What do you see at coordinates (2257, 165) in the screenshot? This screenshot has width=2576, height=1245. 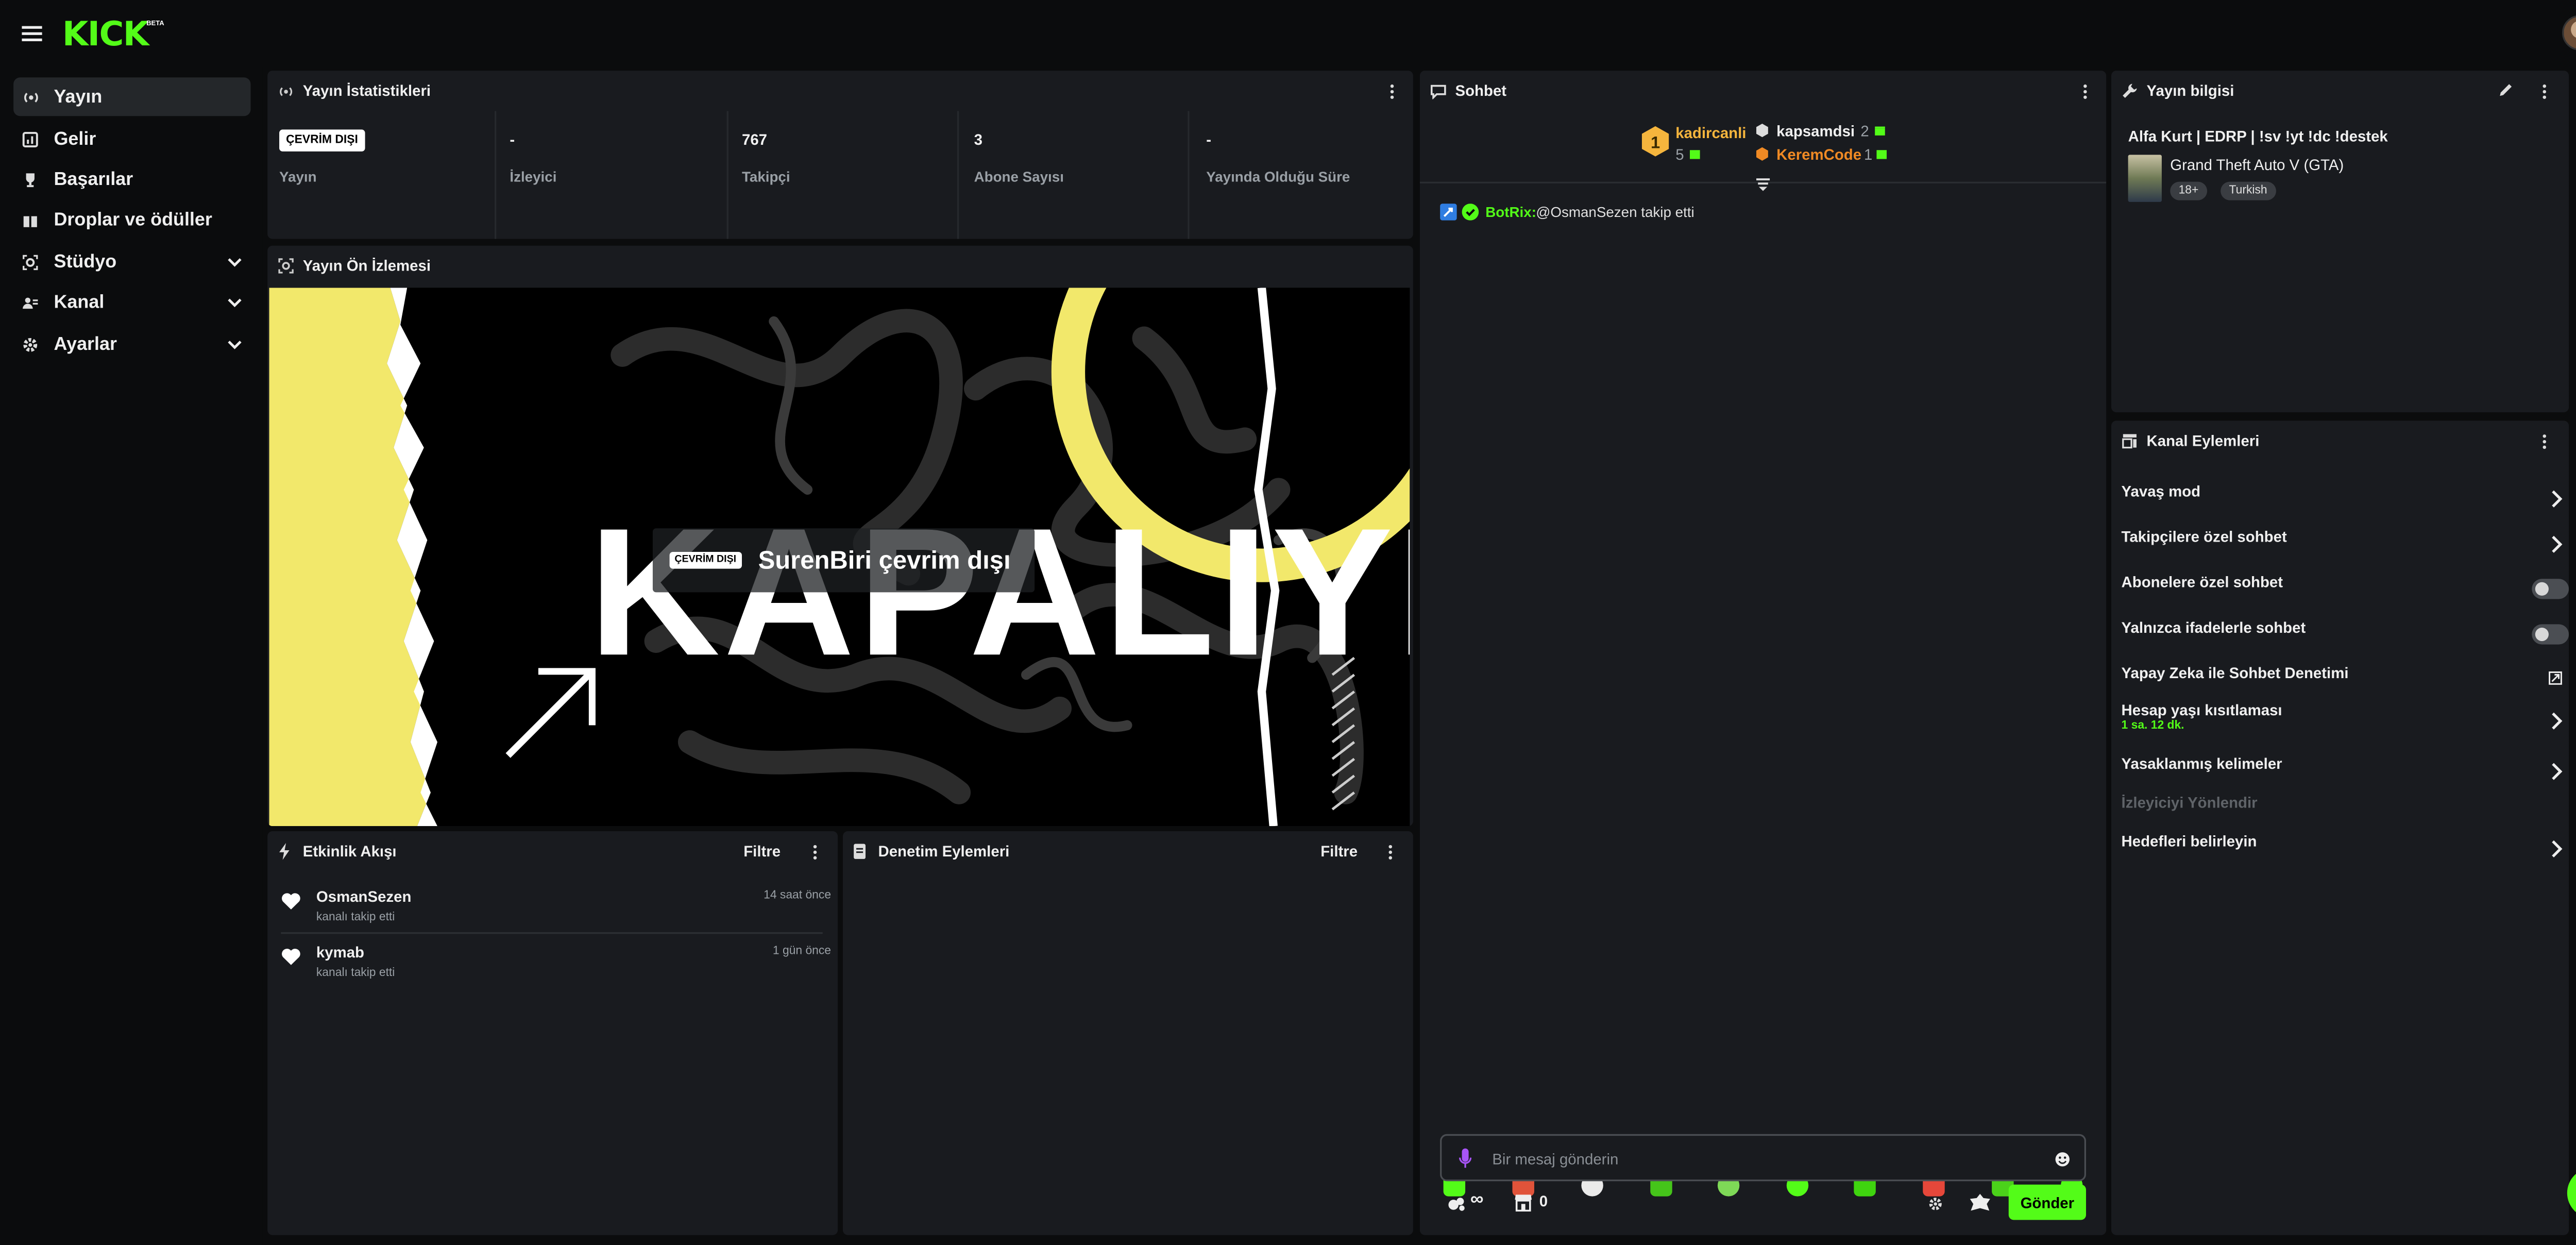 I see `category-name: Grand Theft Auto V (GTA)` at bounding box center [2257, 165].